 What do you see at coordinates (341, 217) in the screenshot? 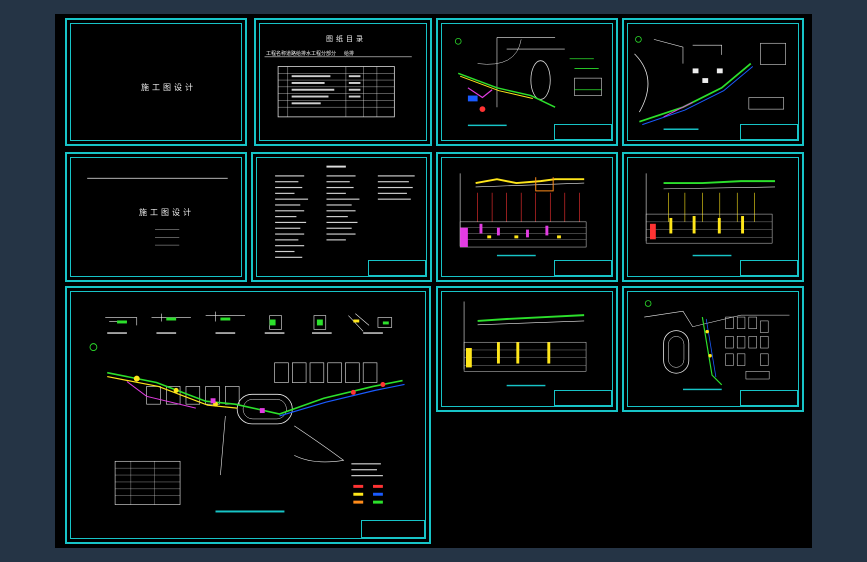
I see `sheet-notes` at bounding box center [341, 217].